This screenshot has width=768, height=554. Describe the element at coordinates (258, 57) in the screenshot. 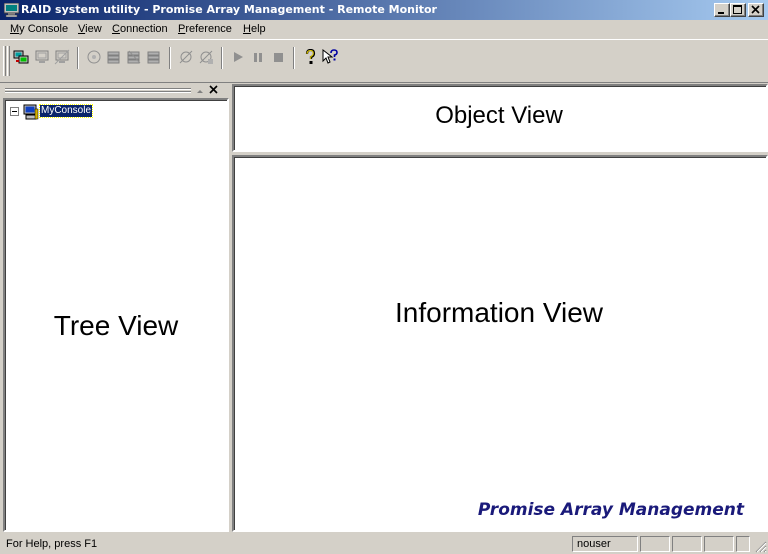

I see `pause-icon` at that location.